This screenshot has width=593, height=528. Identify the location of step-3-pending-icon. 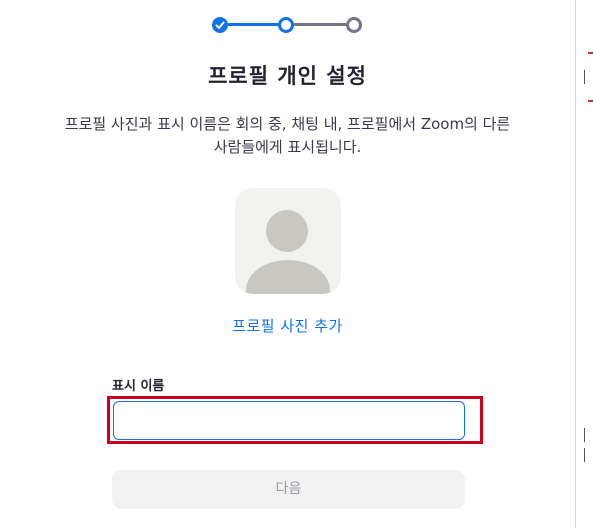
(354, 25).